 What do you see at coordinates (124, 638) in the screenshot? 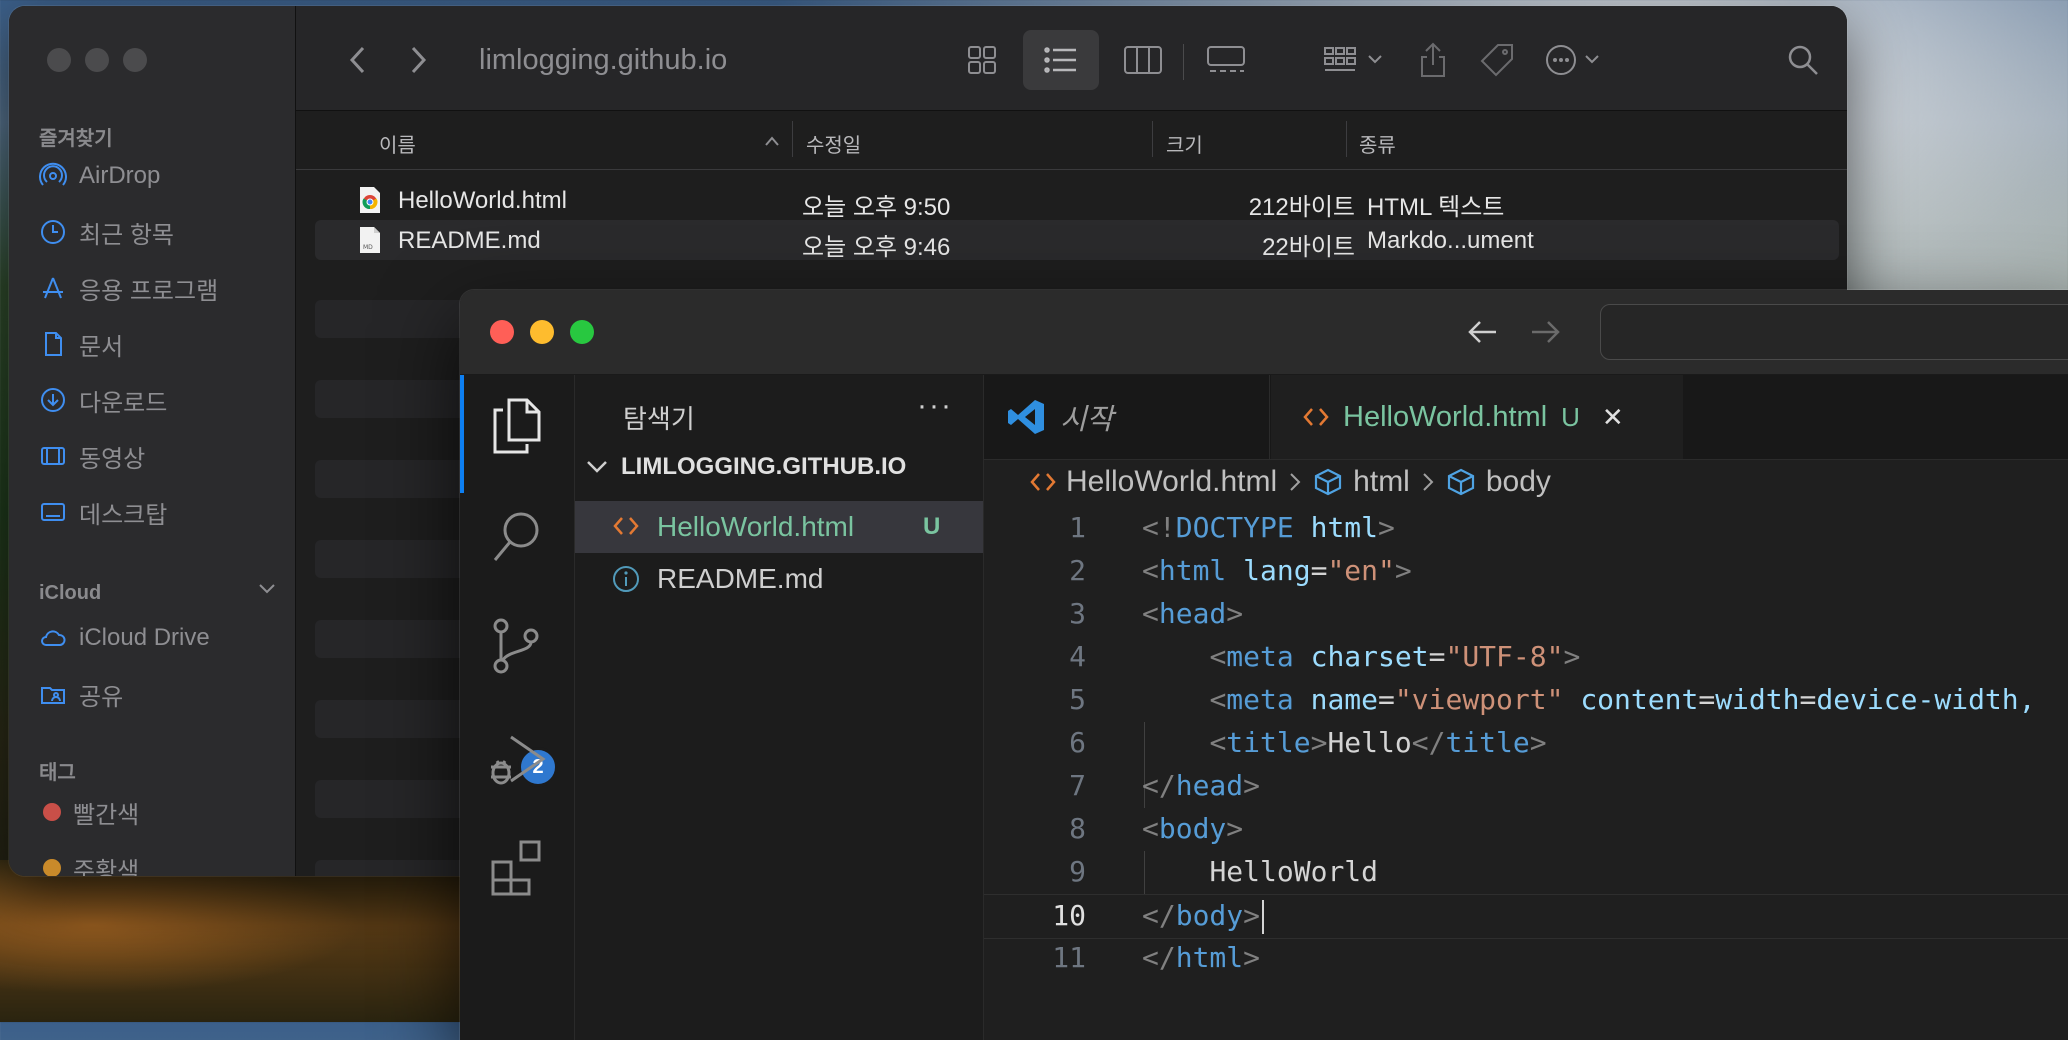
I see `sidebar-item-icloud-drive: iCloud Drive` at bounding box center [124, 638].